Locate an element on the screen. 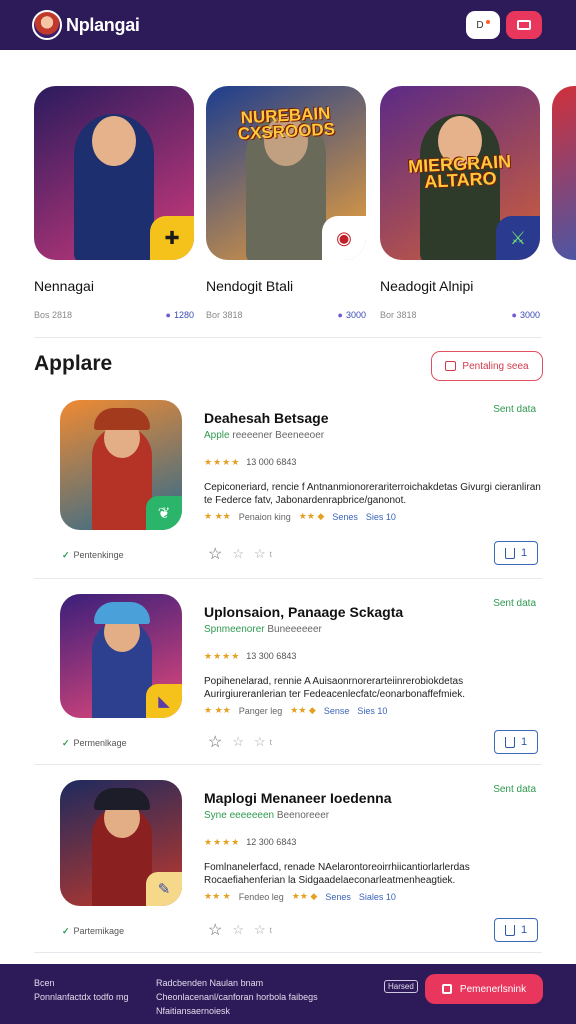 The image size is (576, 1024). tag-label: Partemikage is located at coordinates (93, 931).